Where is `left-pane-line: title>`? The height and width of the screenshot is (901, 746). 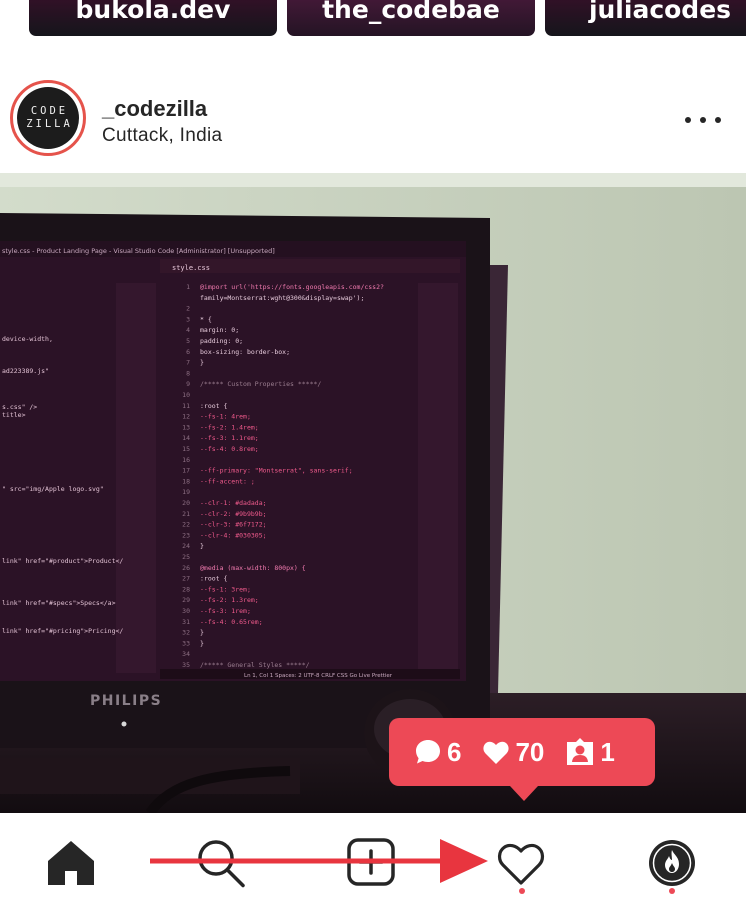 left-pane-line: title> is located at coordinates (14, 415).